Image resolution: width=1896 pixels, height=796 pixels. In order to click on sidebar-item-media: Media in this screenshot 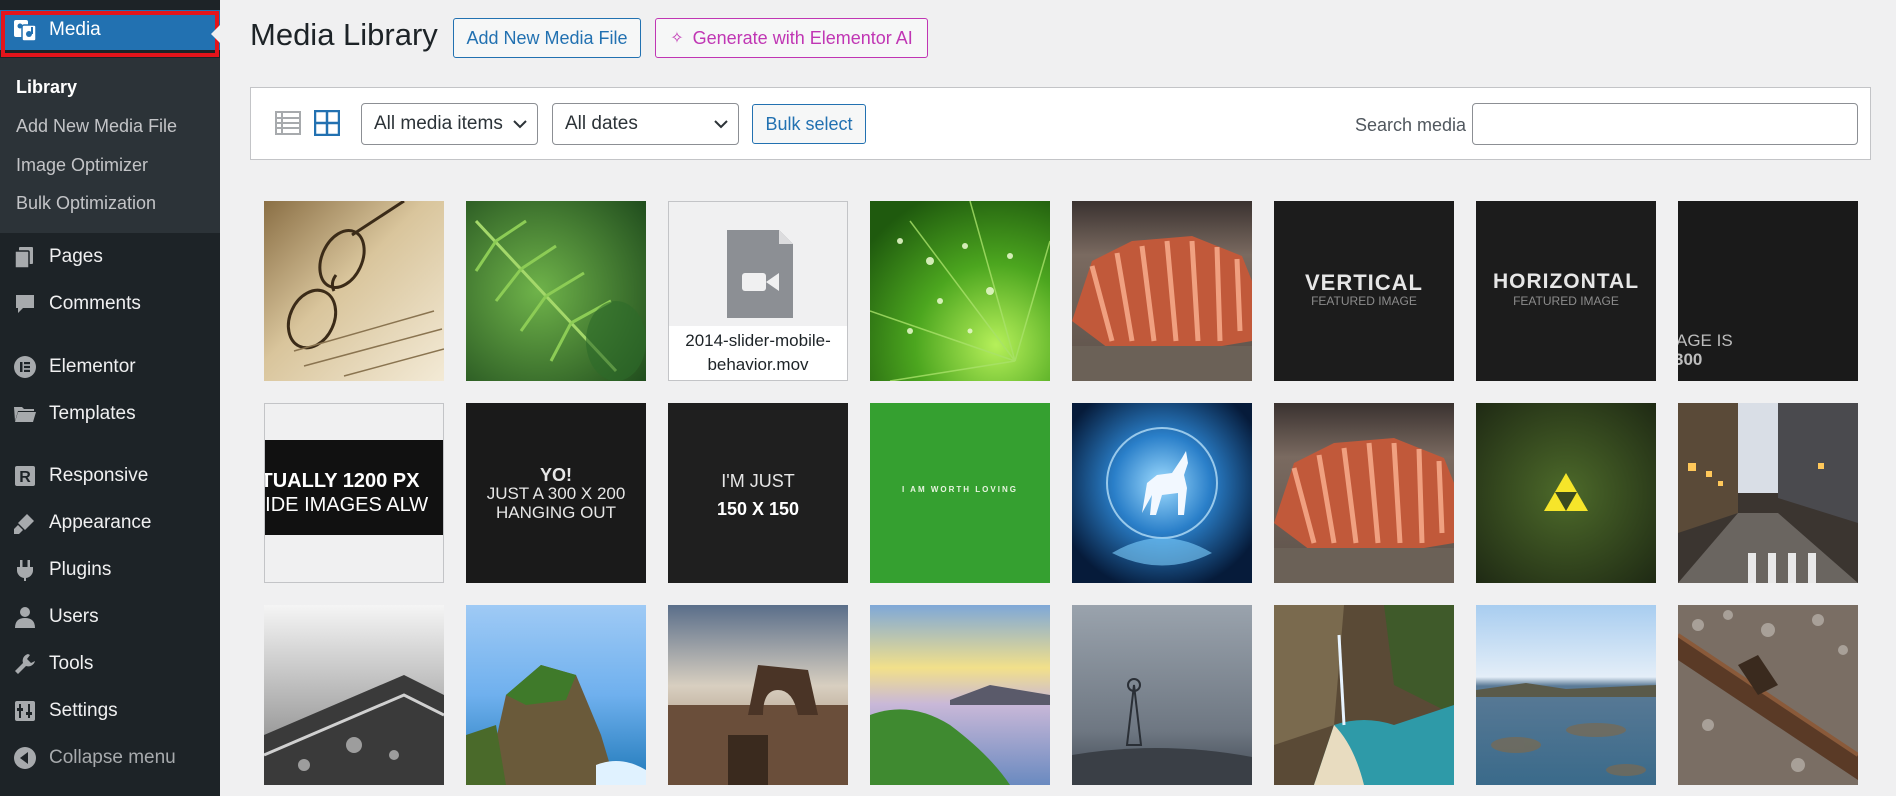, I will do `click(110, 33)`.